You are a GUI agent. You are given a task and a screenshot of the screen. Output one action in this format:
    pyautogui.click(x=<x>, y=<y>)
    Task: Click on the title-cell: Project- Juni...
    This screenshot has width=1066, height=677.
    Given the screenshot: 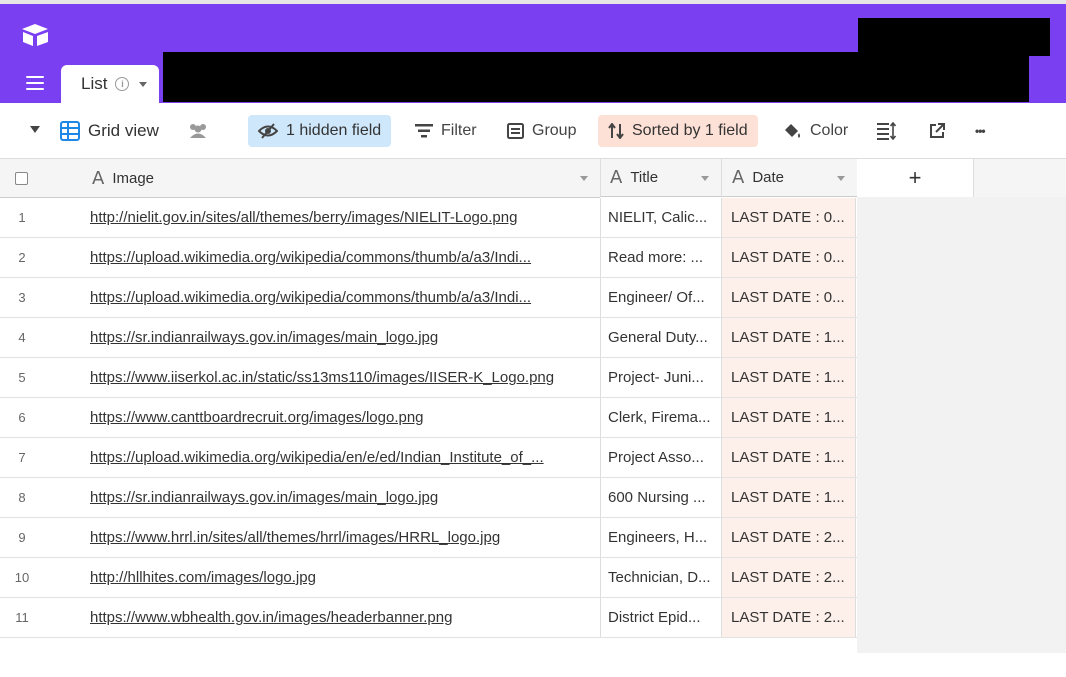 What is the action you would take?
    pyautogui.click(x=660, y=377)
    